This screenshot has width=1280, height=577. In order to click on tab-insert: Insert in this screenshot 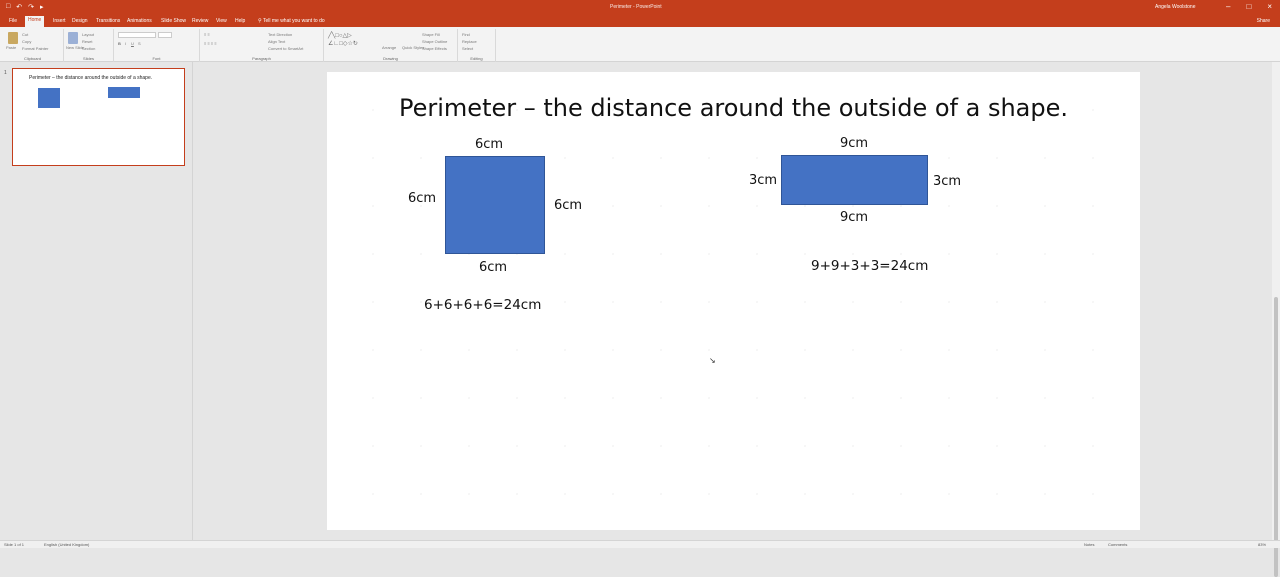, I will do `click(59, 21)`.